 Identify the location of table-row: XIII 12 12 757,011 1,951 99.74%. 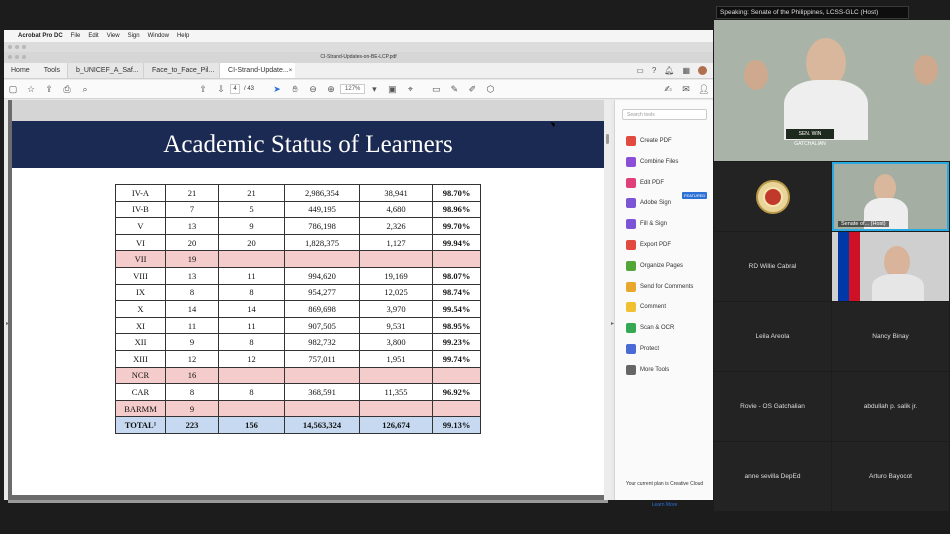
(298, 358).